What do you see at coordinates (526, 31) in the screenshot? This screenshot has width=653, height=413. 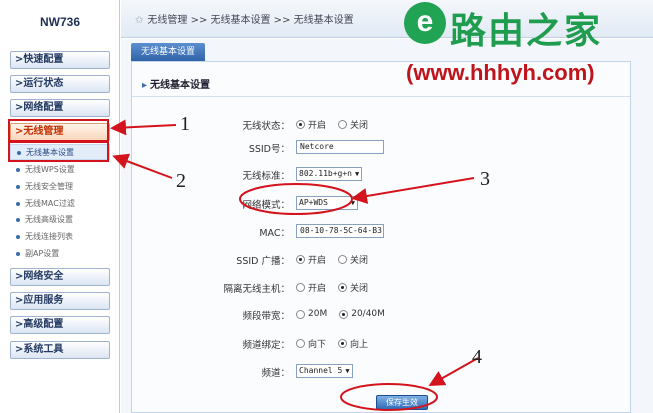 I see `brand-title: 路由之家` at bounding box center [526, 31].